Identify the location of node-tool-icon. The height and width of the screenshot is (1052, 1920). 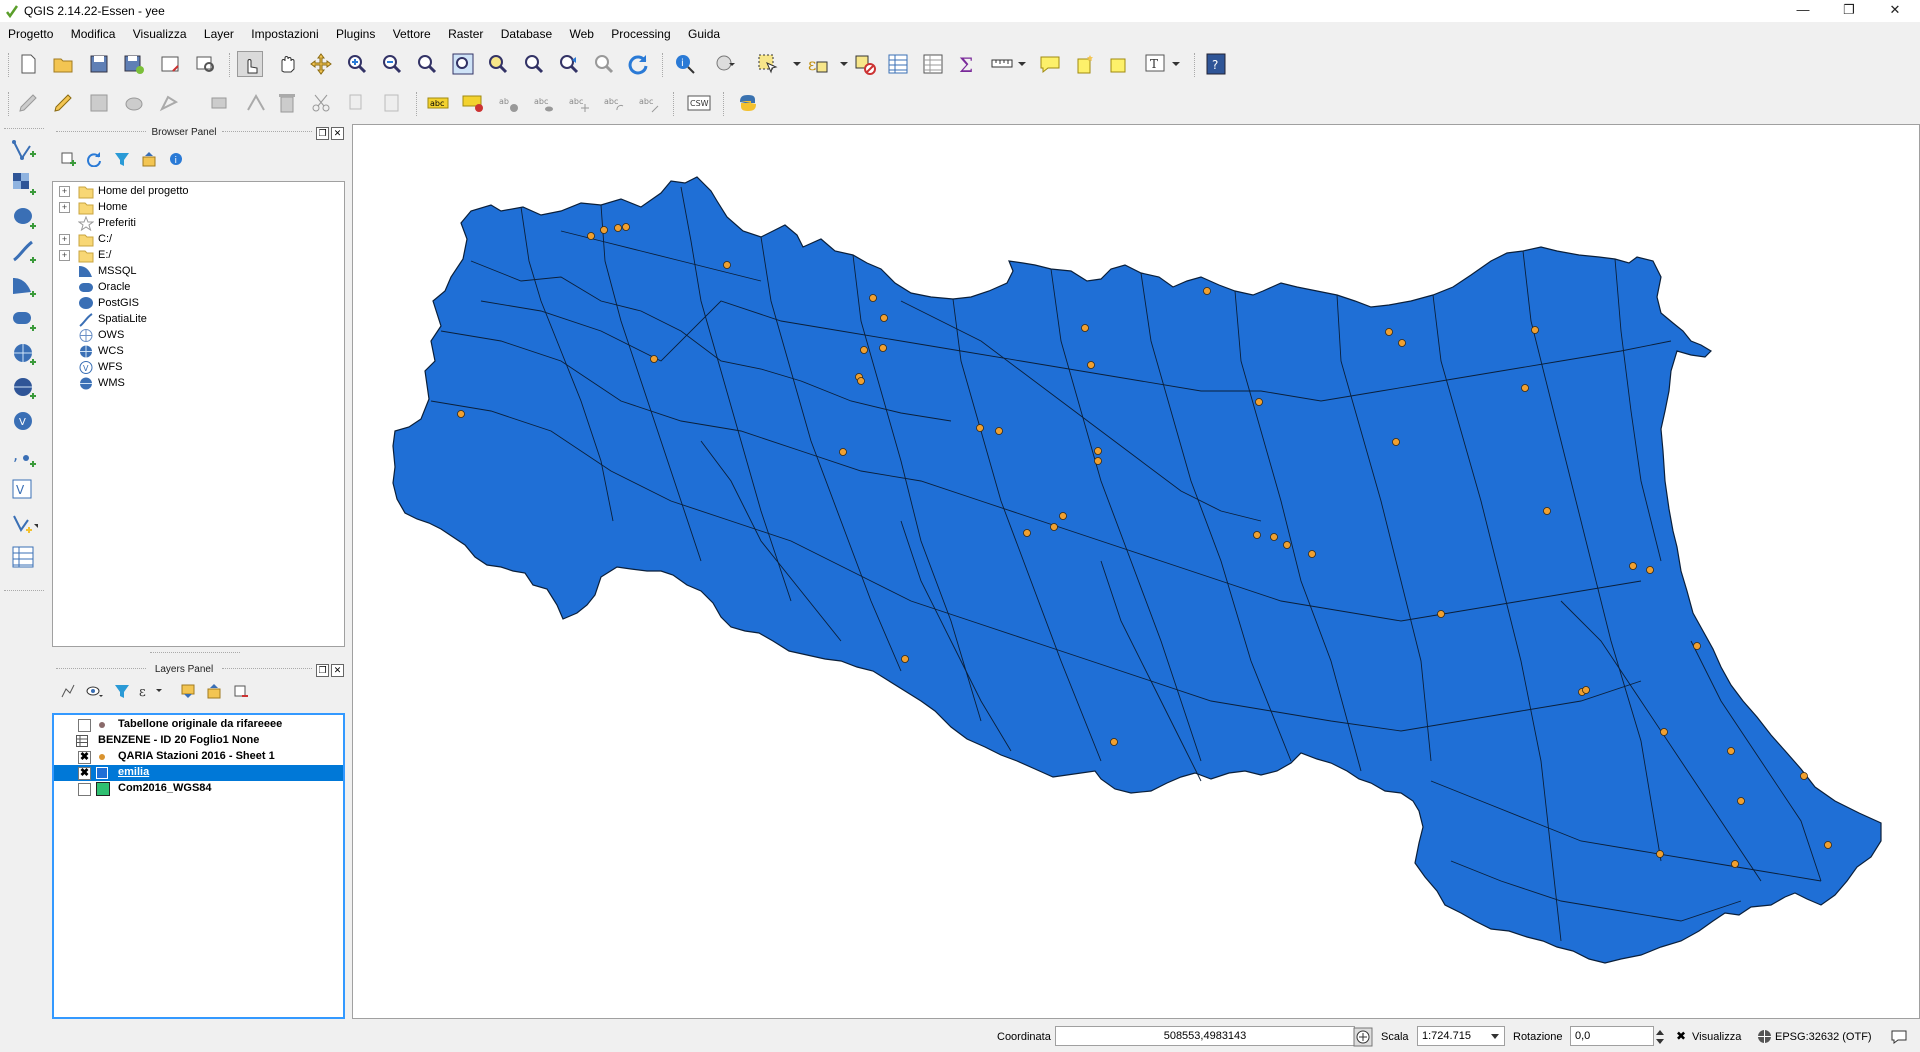
(220, 103).